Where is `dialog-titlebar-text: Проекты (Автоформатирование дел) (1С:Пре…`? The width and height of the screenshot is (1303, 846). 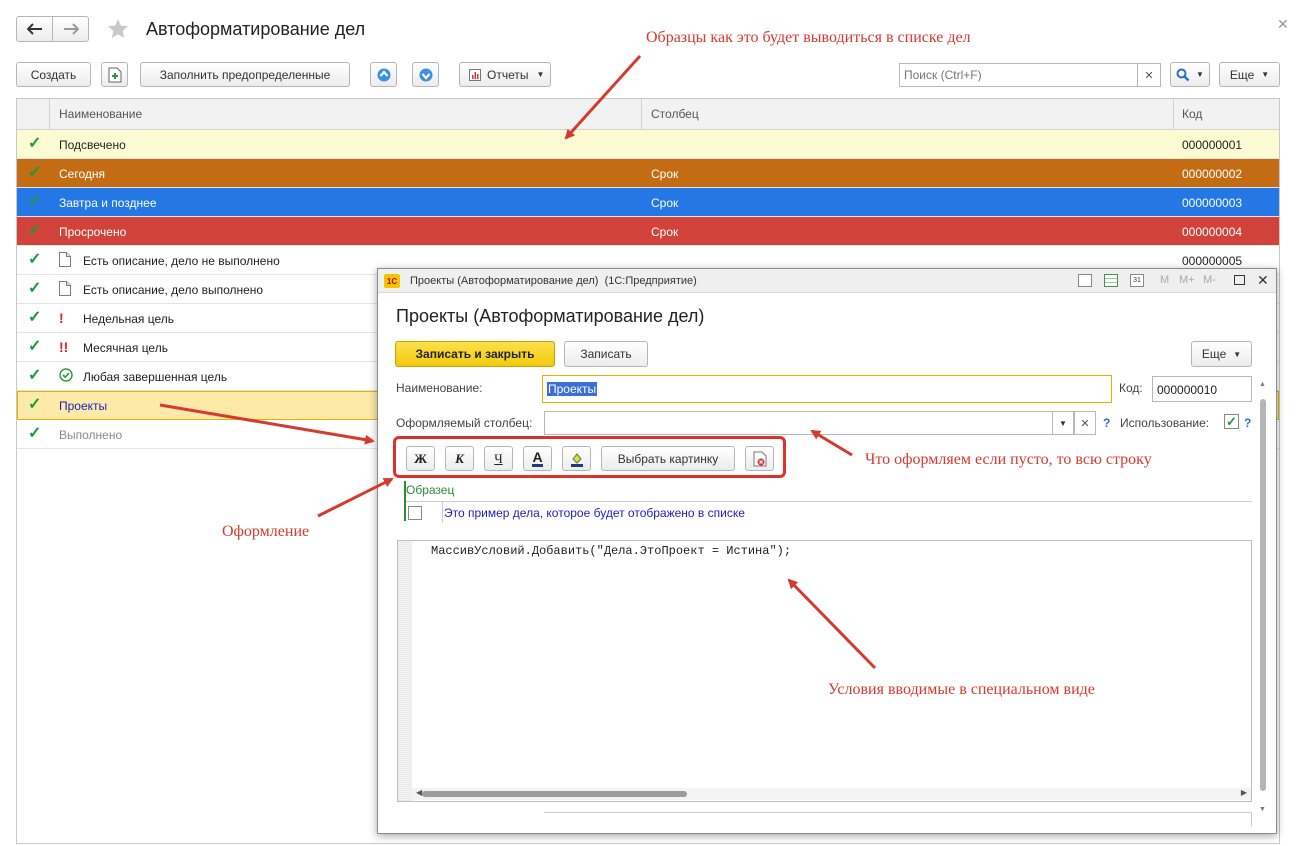 dialog-titlebar-text: Проекты (Автоформатирование дел) (1С:Пре… is located at coordinates (553, 281).